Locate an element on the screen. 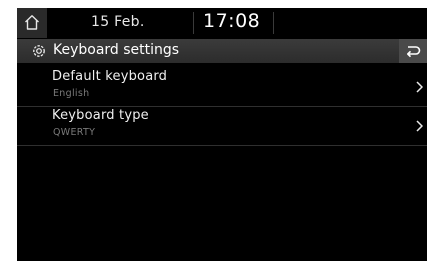 Image resolution: width=427 pixels, height=261 pixels. setting-value: QWERTY is located at coordinates (74, 132).